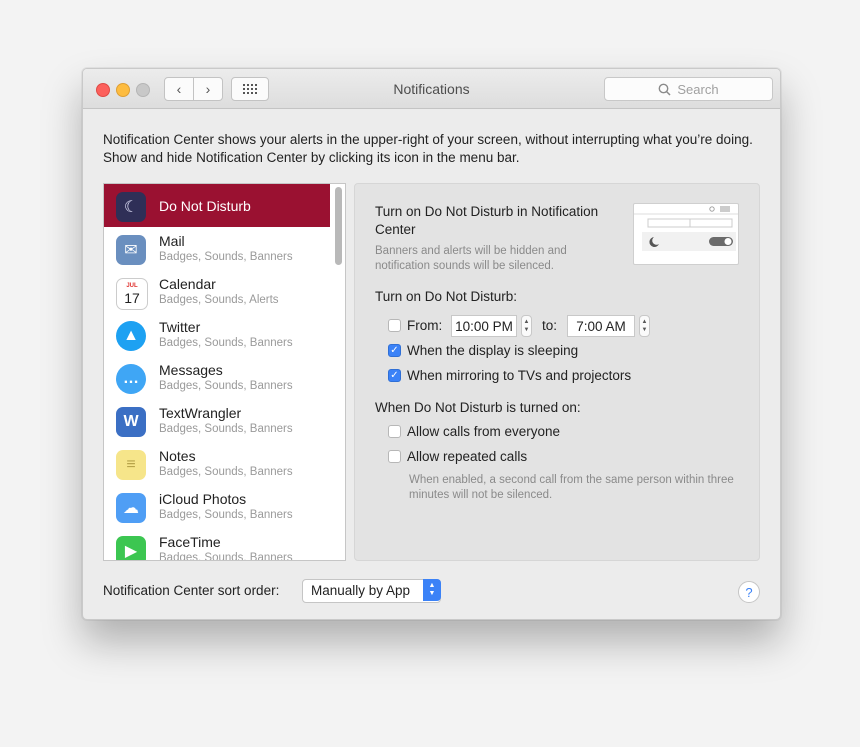 This screenshot has width=860, height=747. I want to click on icloud-icon: ☁, so click(131, 508).